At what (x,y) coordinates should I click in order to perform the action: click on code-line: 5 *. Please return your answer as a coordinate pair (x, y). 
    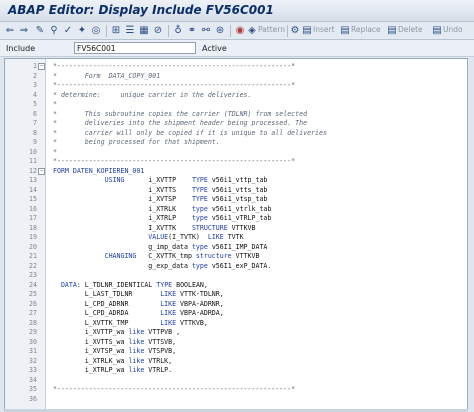
    Looking at the image, I should click on (236, 104).